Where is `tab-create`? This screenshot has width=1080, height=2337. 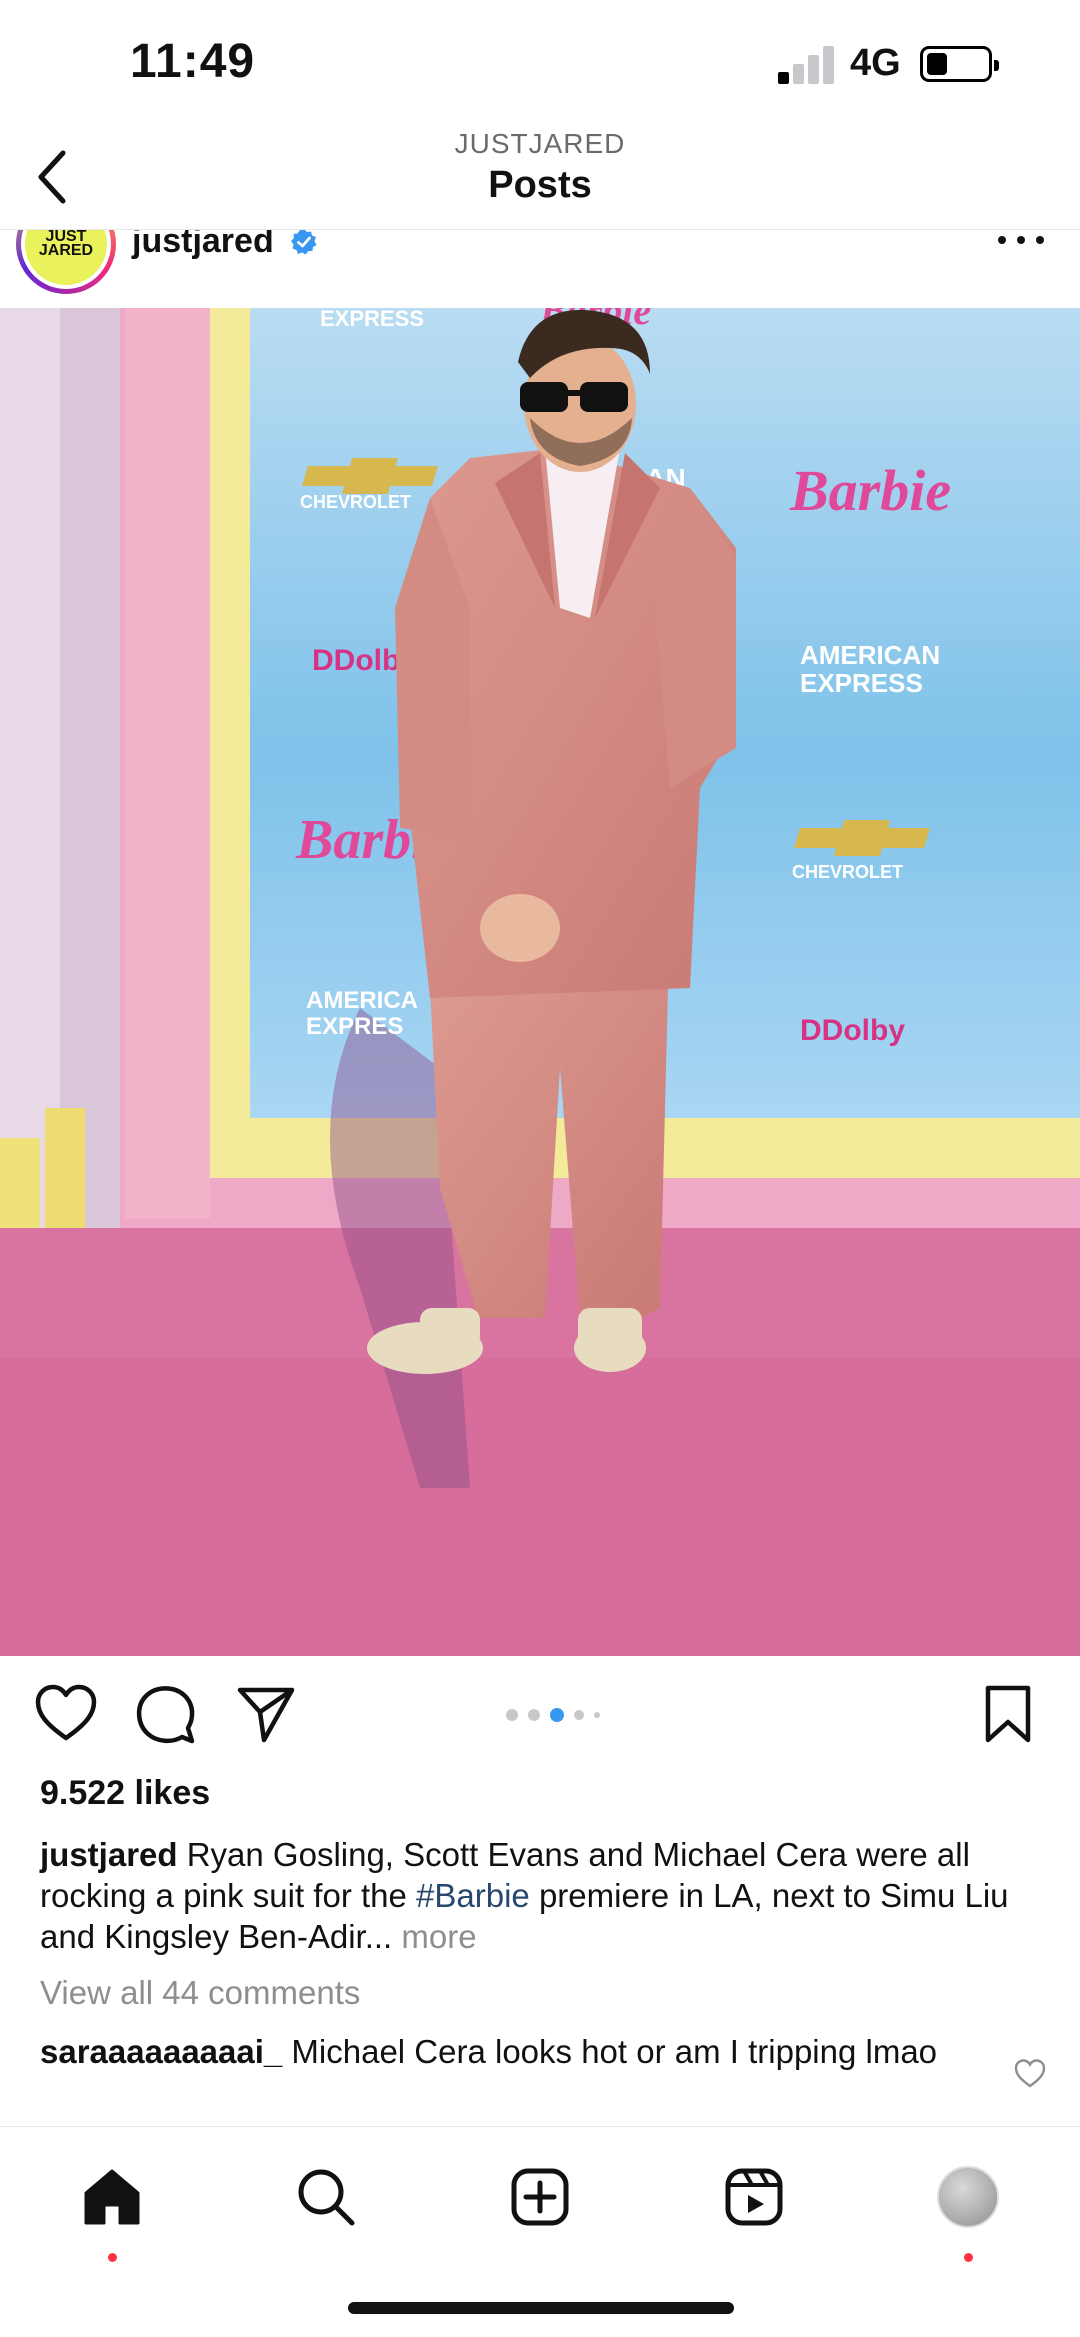 tab-create is located at coordinates (540, 2197).